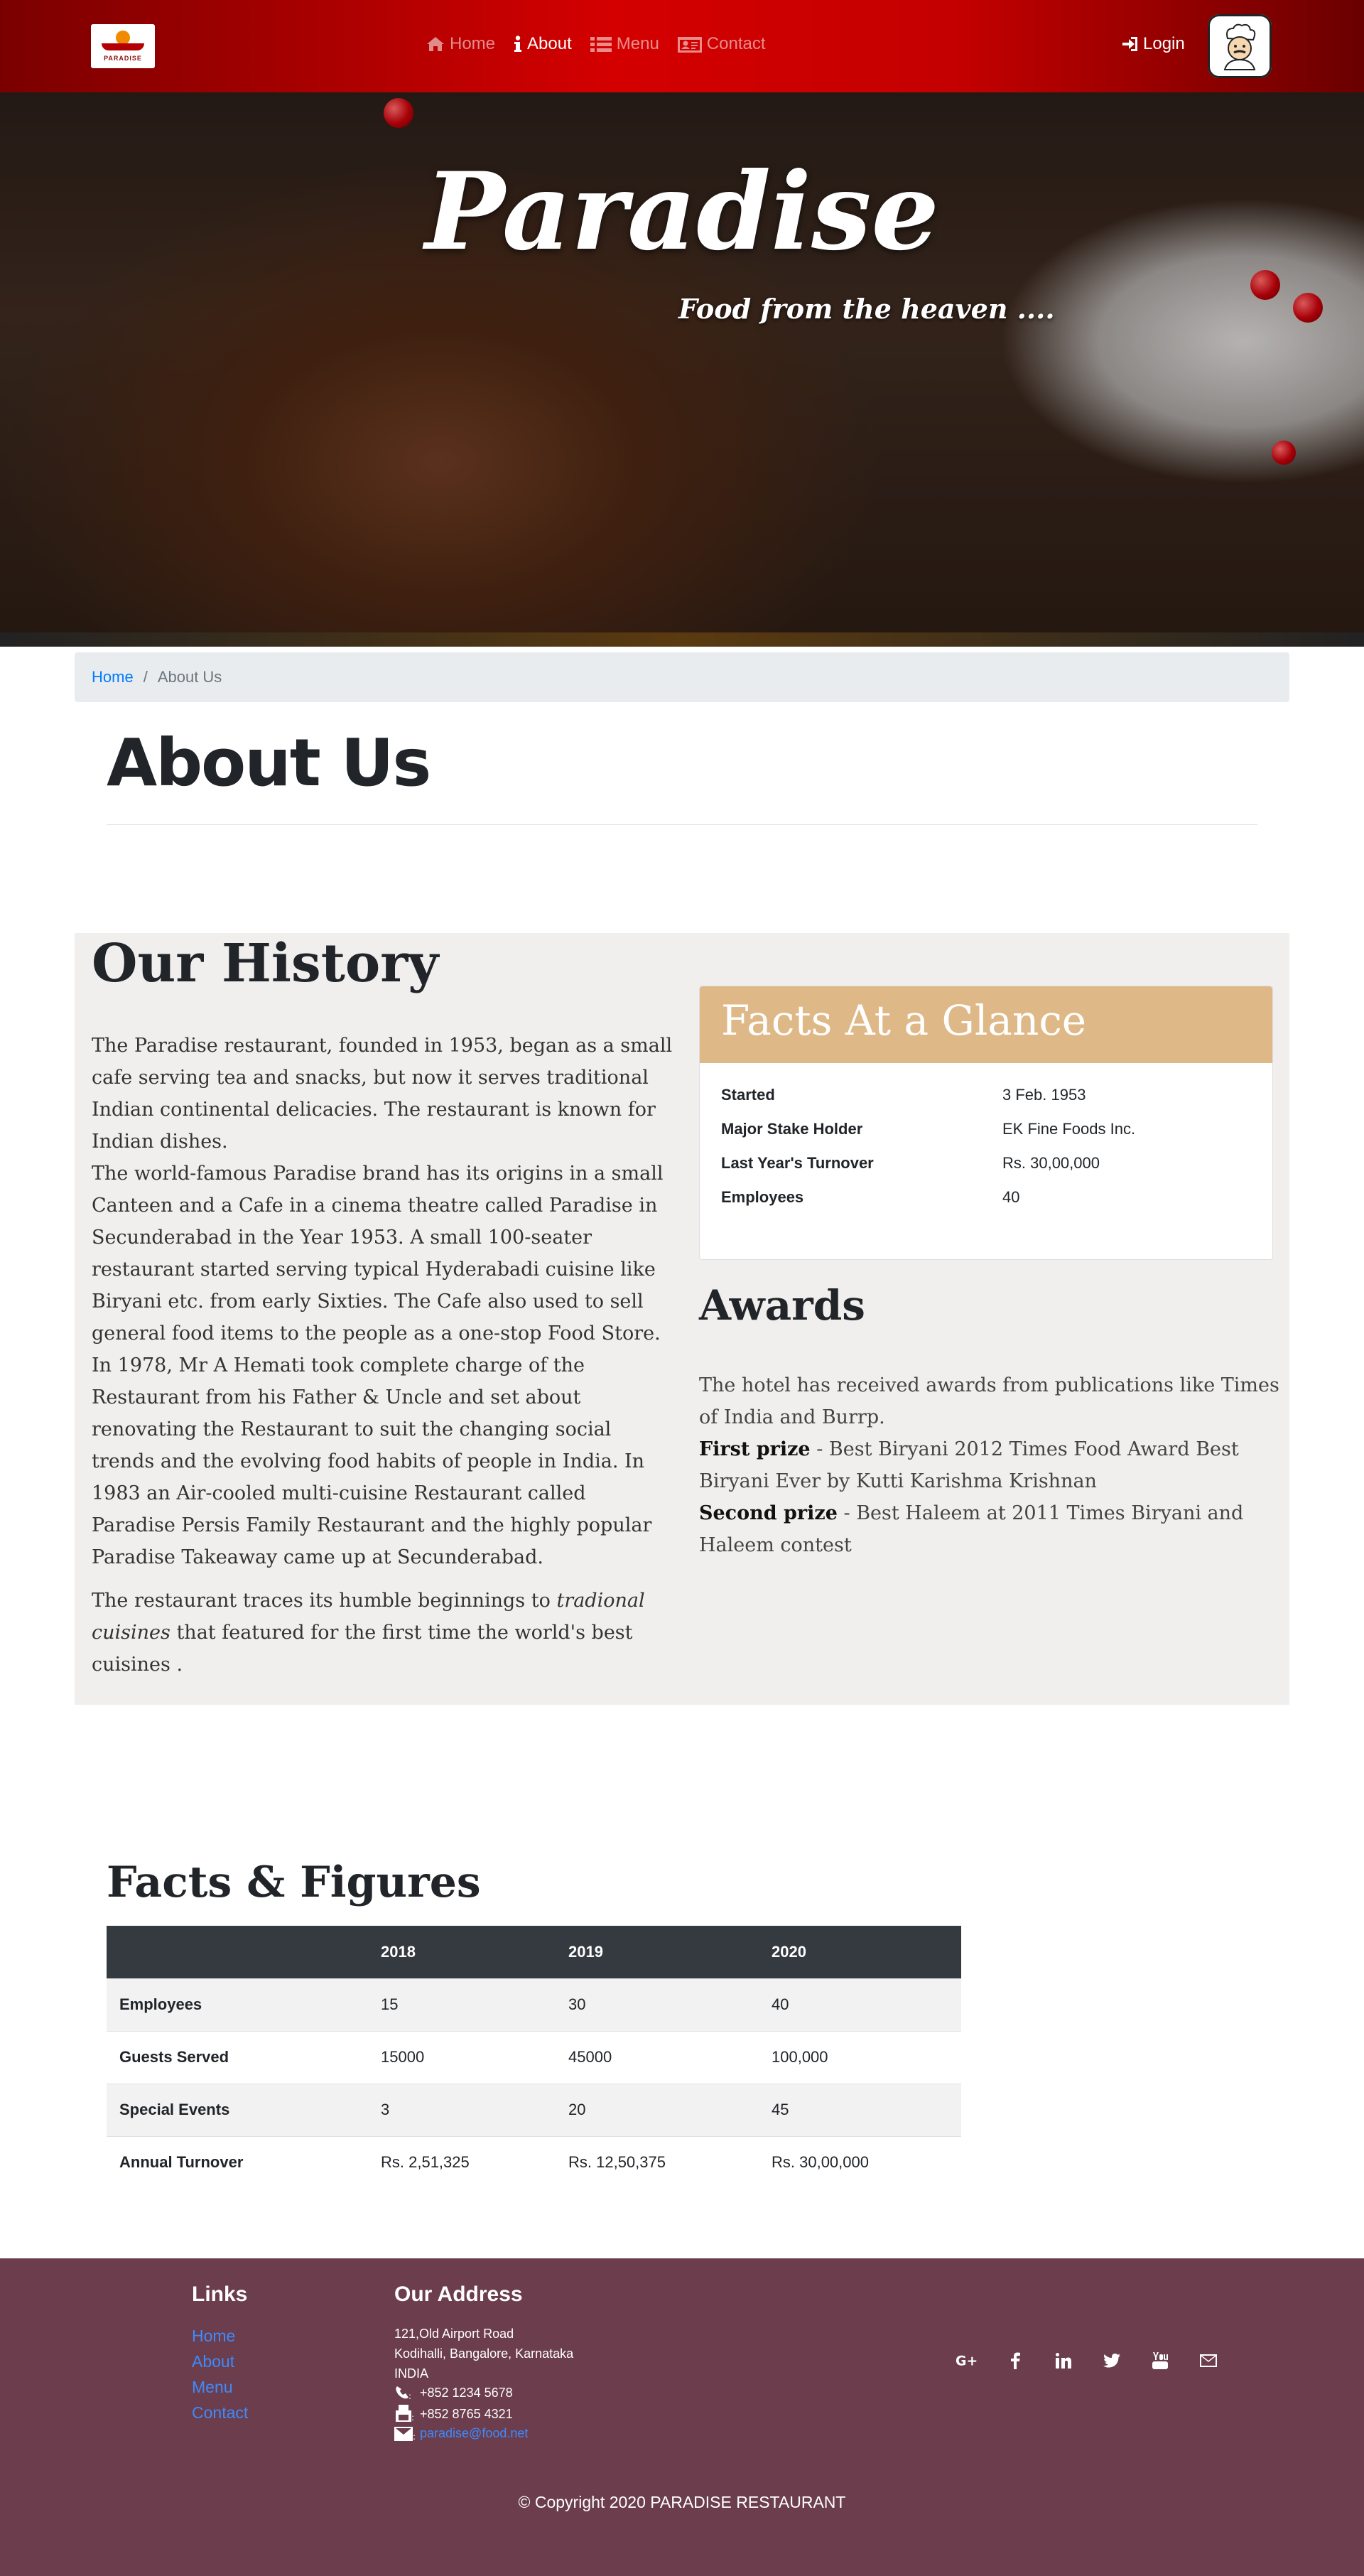  I want to click on facts-row: Employees 40, so click(991, 1197).